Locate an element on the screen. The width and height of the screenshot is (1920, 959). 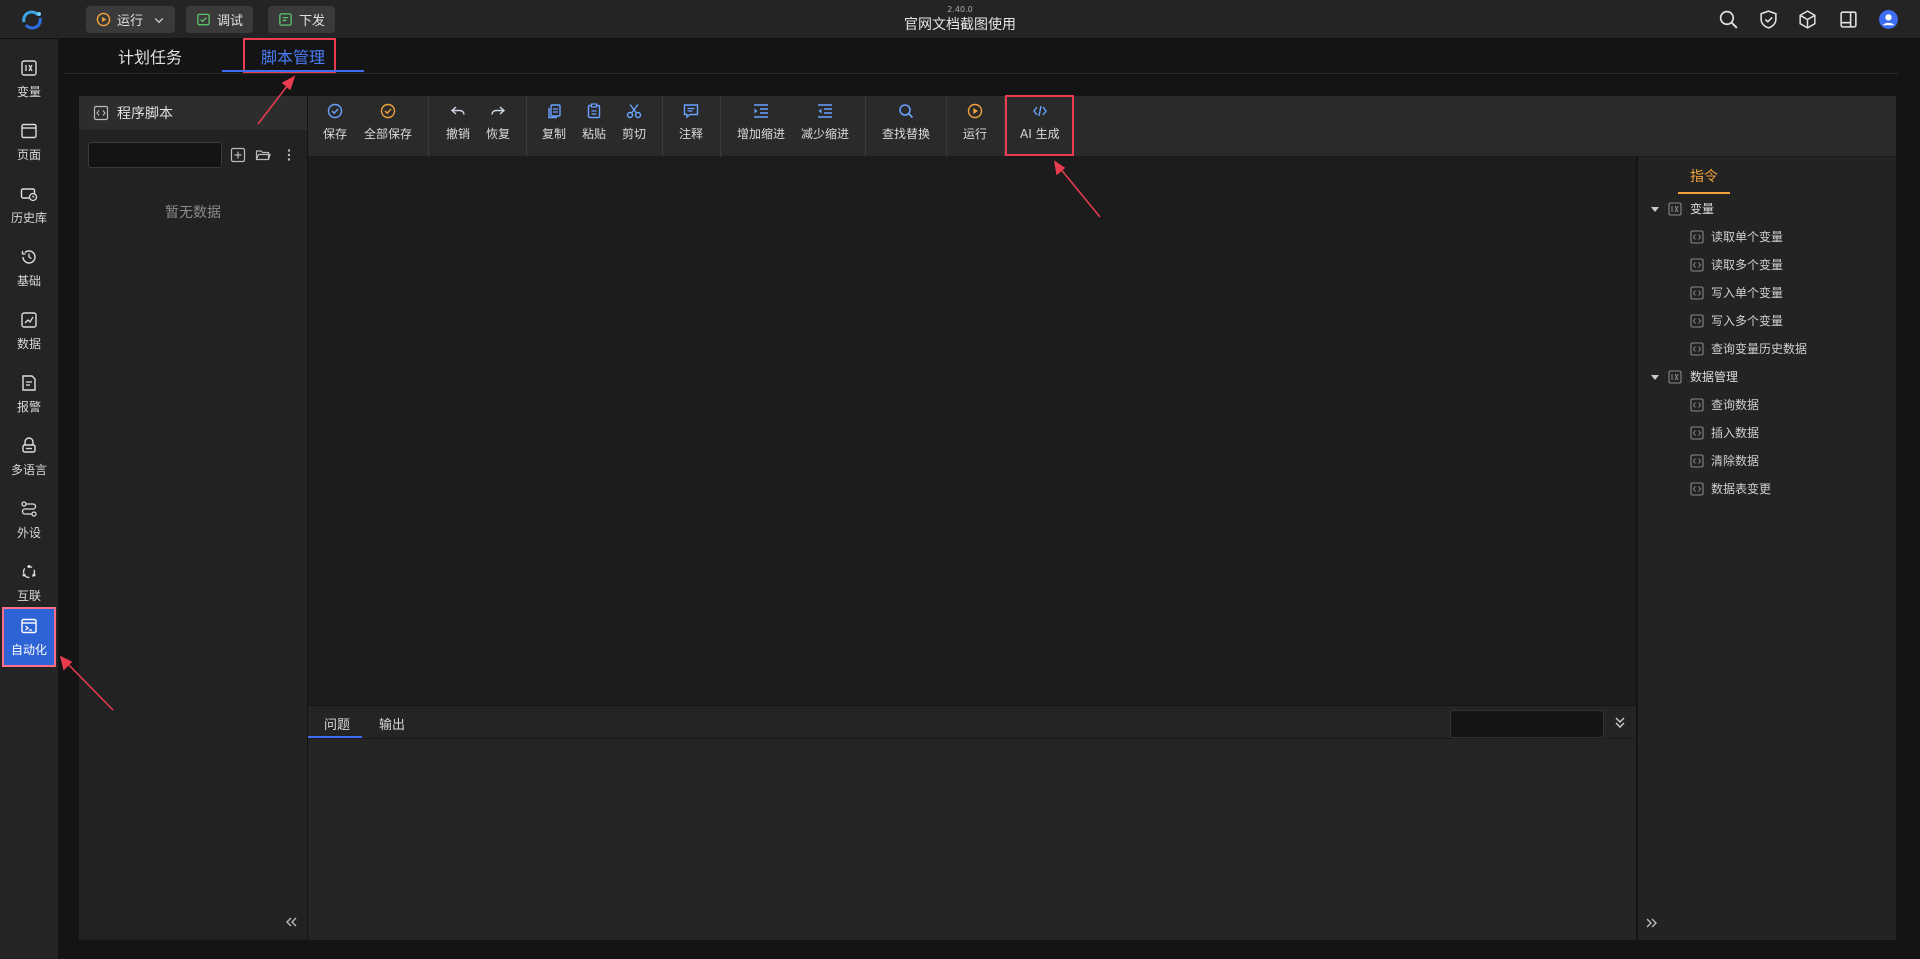
peripheral-icon is located at coordinates (29, 508).